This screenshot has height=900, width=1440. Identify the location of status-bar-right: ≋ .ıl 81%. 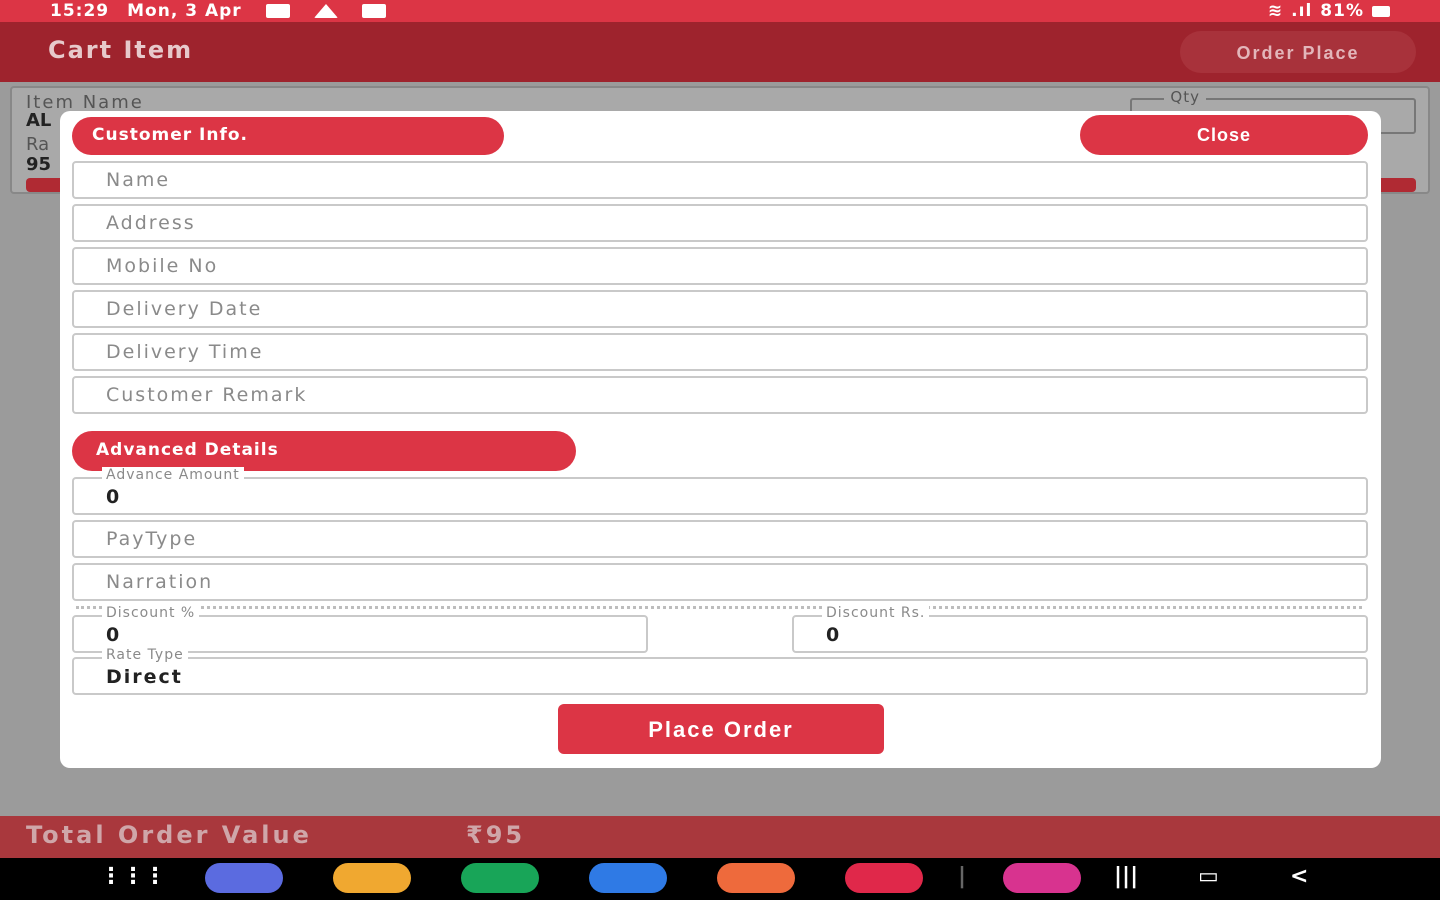
(1329, 11).